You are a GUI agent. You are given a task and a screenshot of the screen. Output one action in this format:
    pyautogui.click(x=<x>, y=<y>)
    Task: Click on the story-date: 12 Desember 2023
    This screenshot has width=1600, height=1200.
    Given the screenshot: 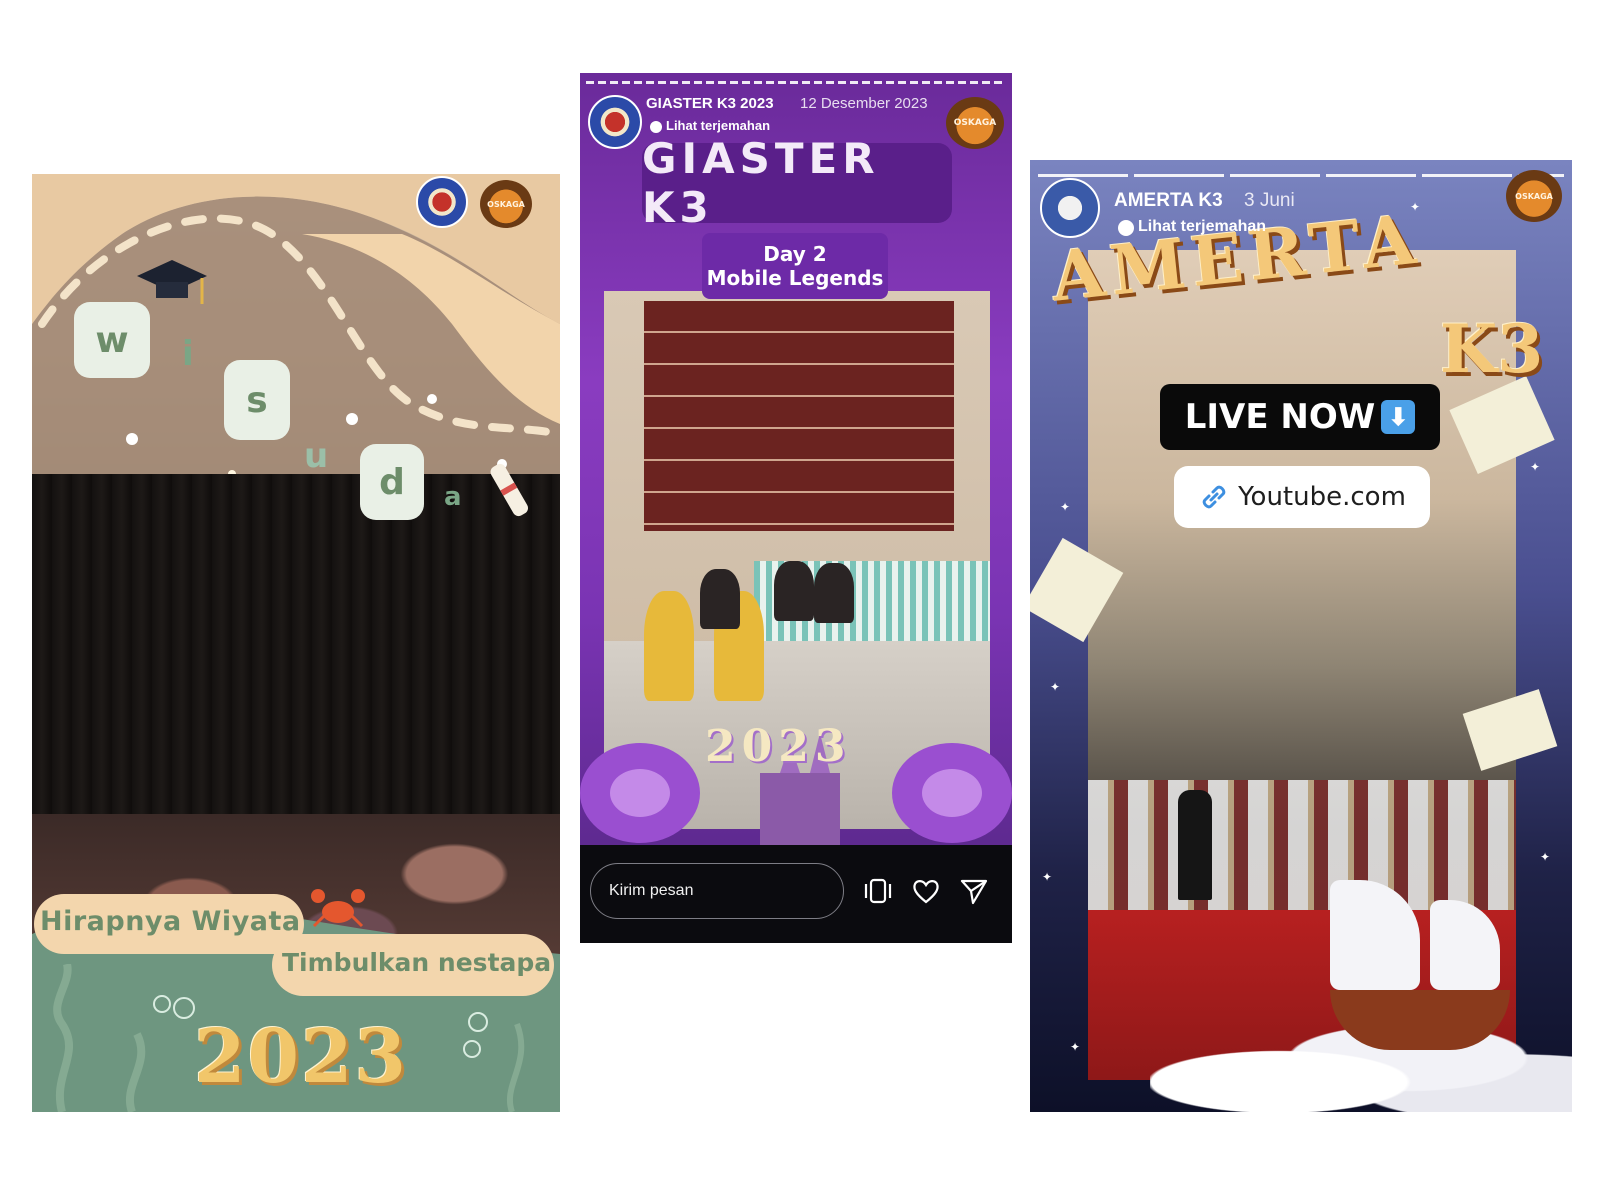 What is the action you would take?
    pyautogui.click(x=864, y=103)
    